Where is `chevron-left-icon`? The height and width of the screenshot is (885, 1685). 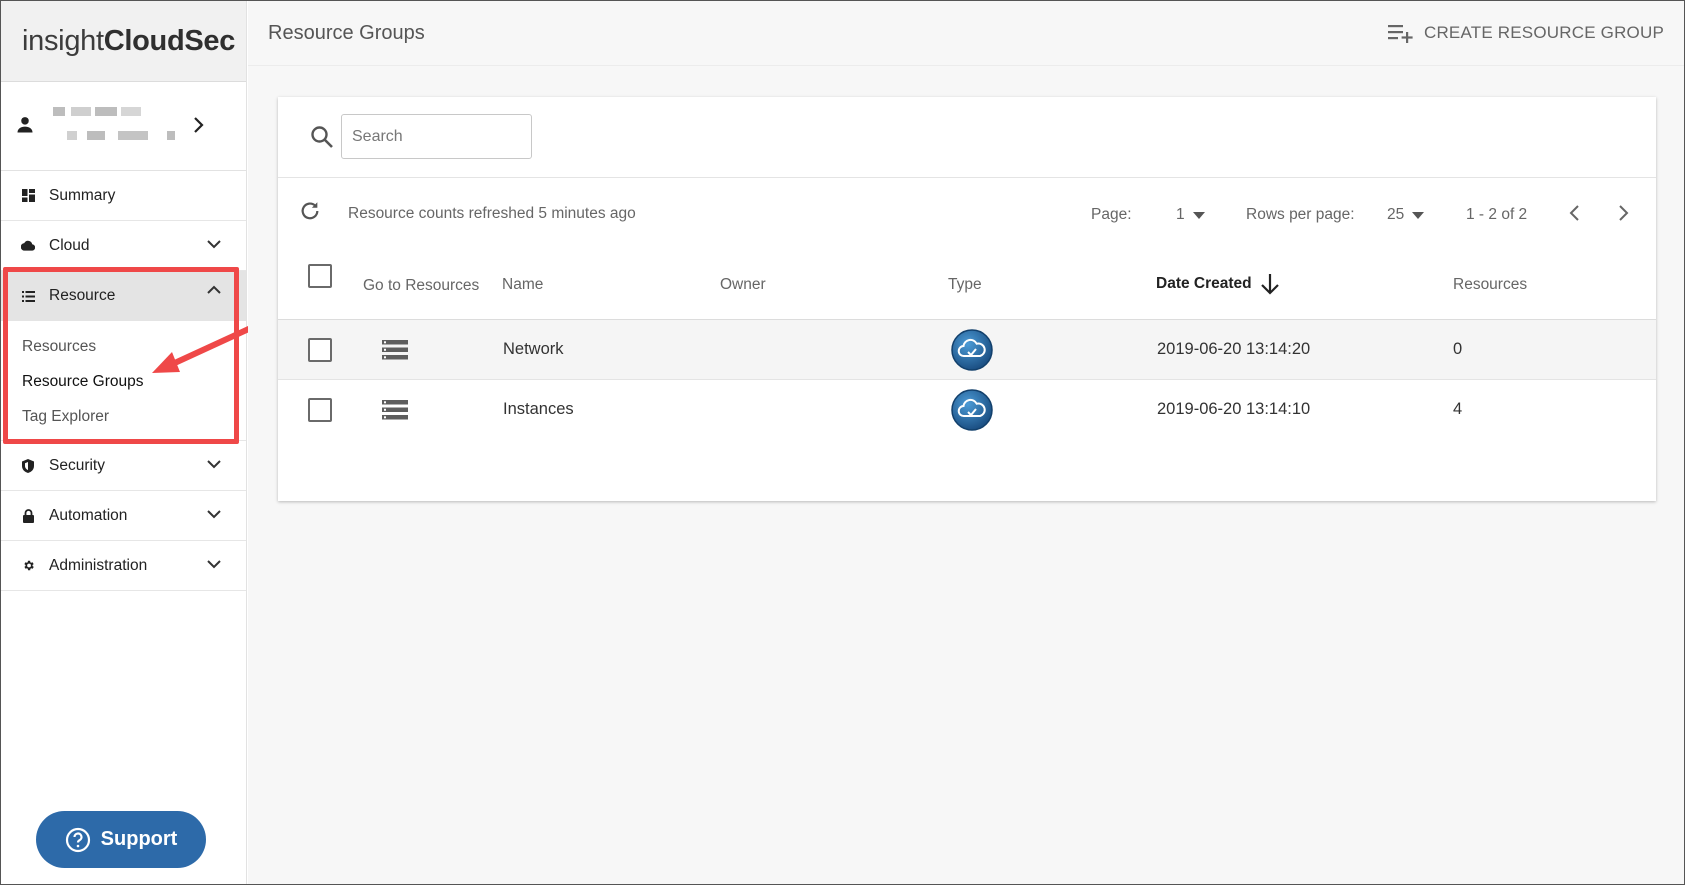 chevron-left-icon is located at coordinates (1575, 213).